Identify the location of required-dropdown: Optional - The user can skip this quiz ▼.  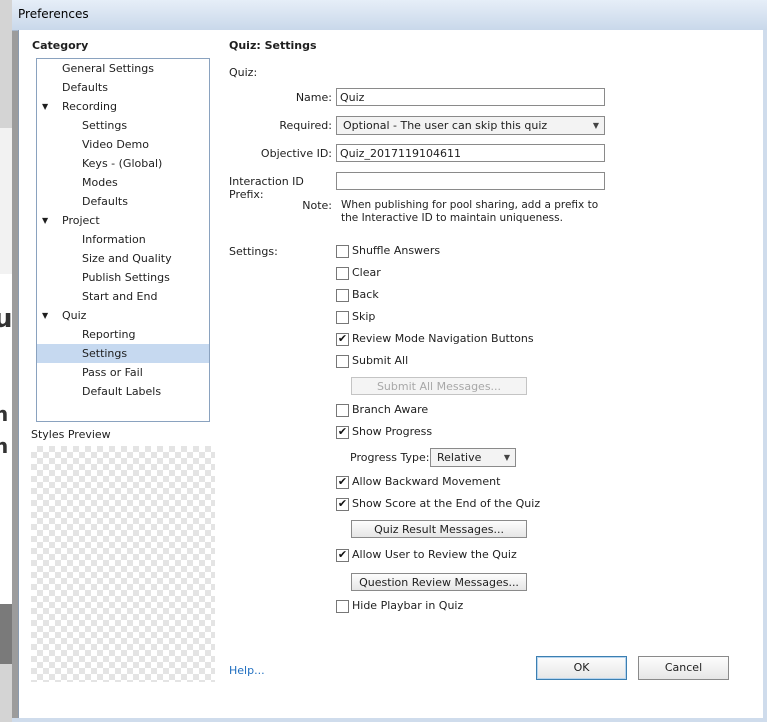
(470, 125).